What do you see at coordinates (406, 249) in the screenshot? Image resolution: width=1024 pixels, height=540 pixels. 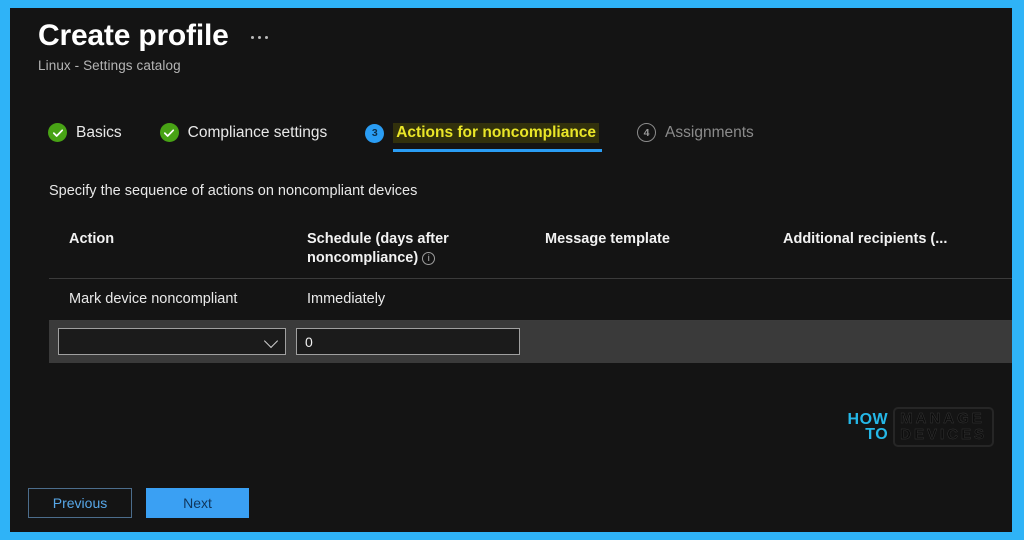 I see `column-header-schedule: Schedule (days after noncompliance) i` at bounding box center [406, 249].